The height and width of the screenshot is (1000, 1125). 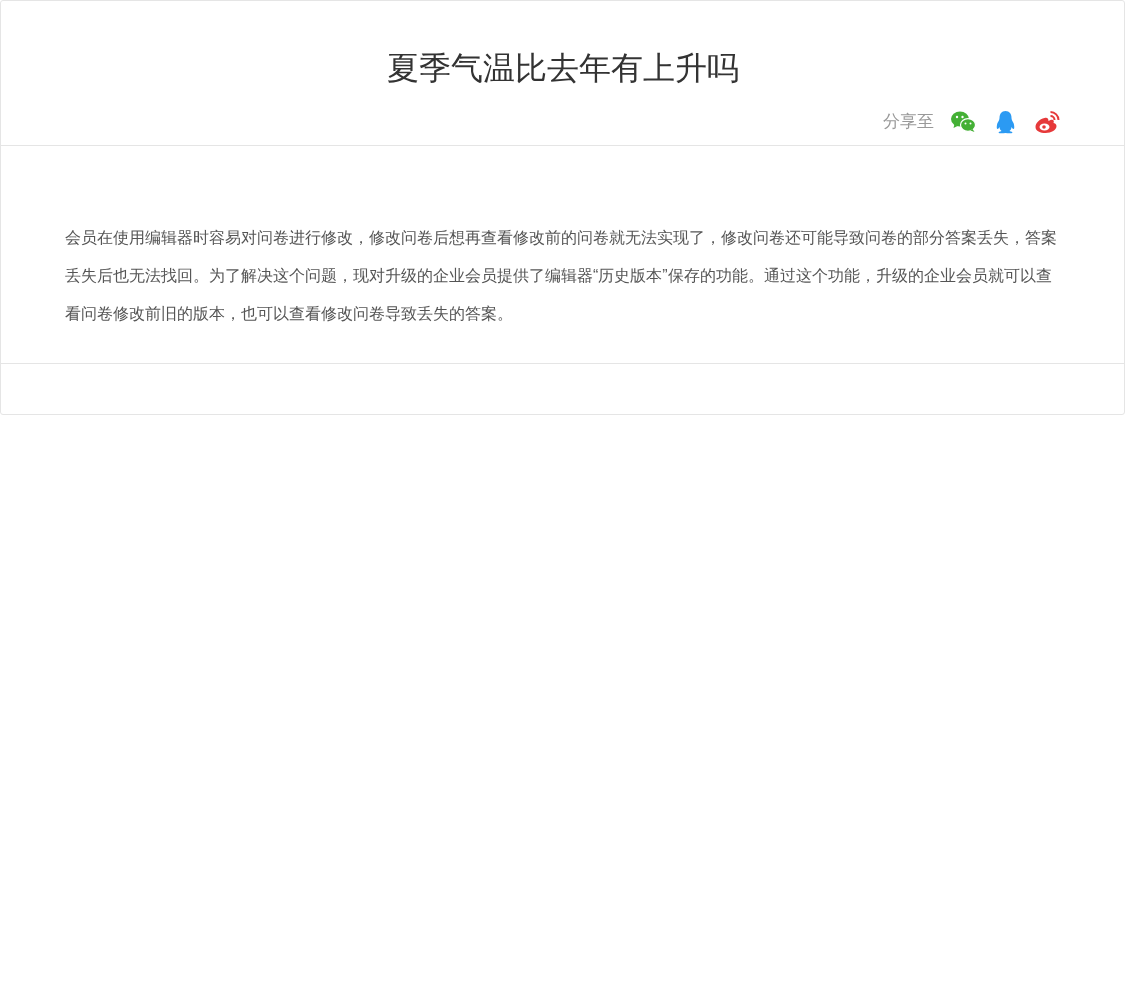 What do you see at coordinates (908, 122) in the screenshot?
I see `share-label: 分享至` at bounding box center [908, 122].